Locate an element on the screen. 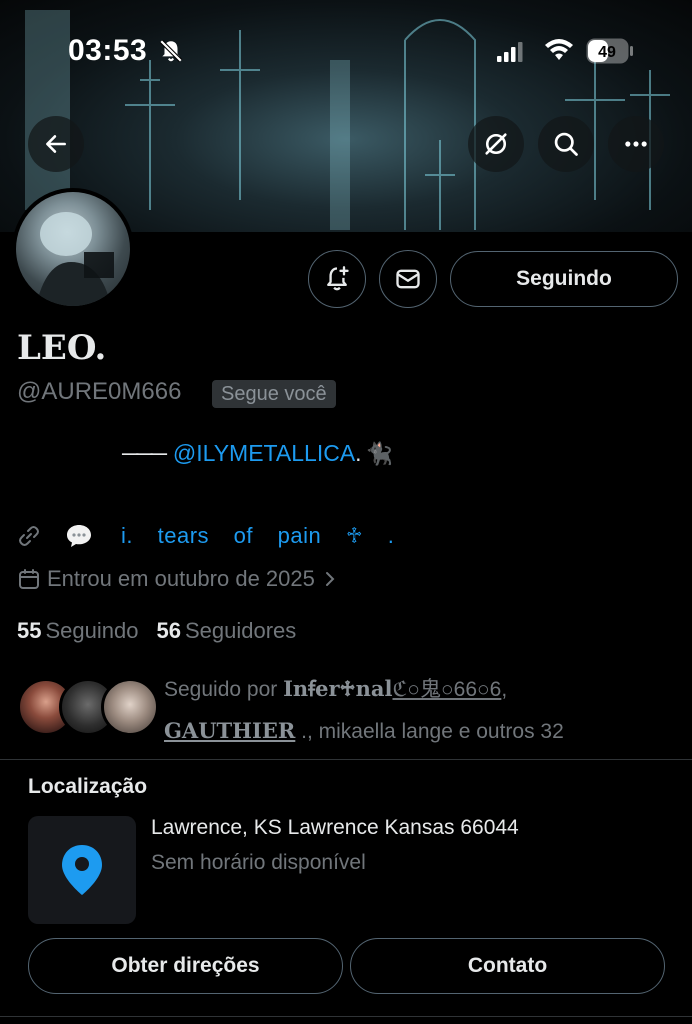 This screenshot has width=692, height=1024. bio-mention-link: @ILYMETALLICA is located at coordinates (264, 453).